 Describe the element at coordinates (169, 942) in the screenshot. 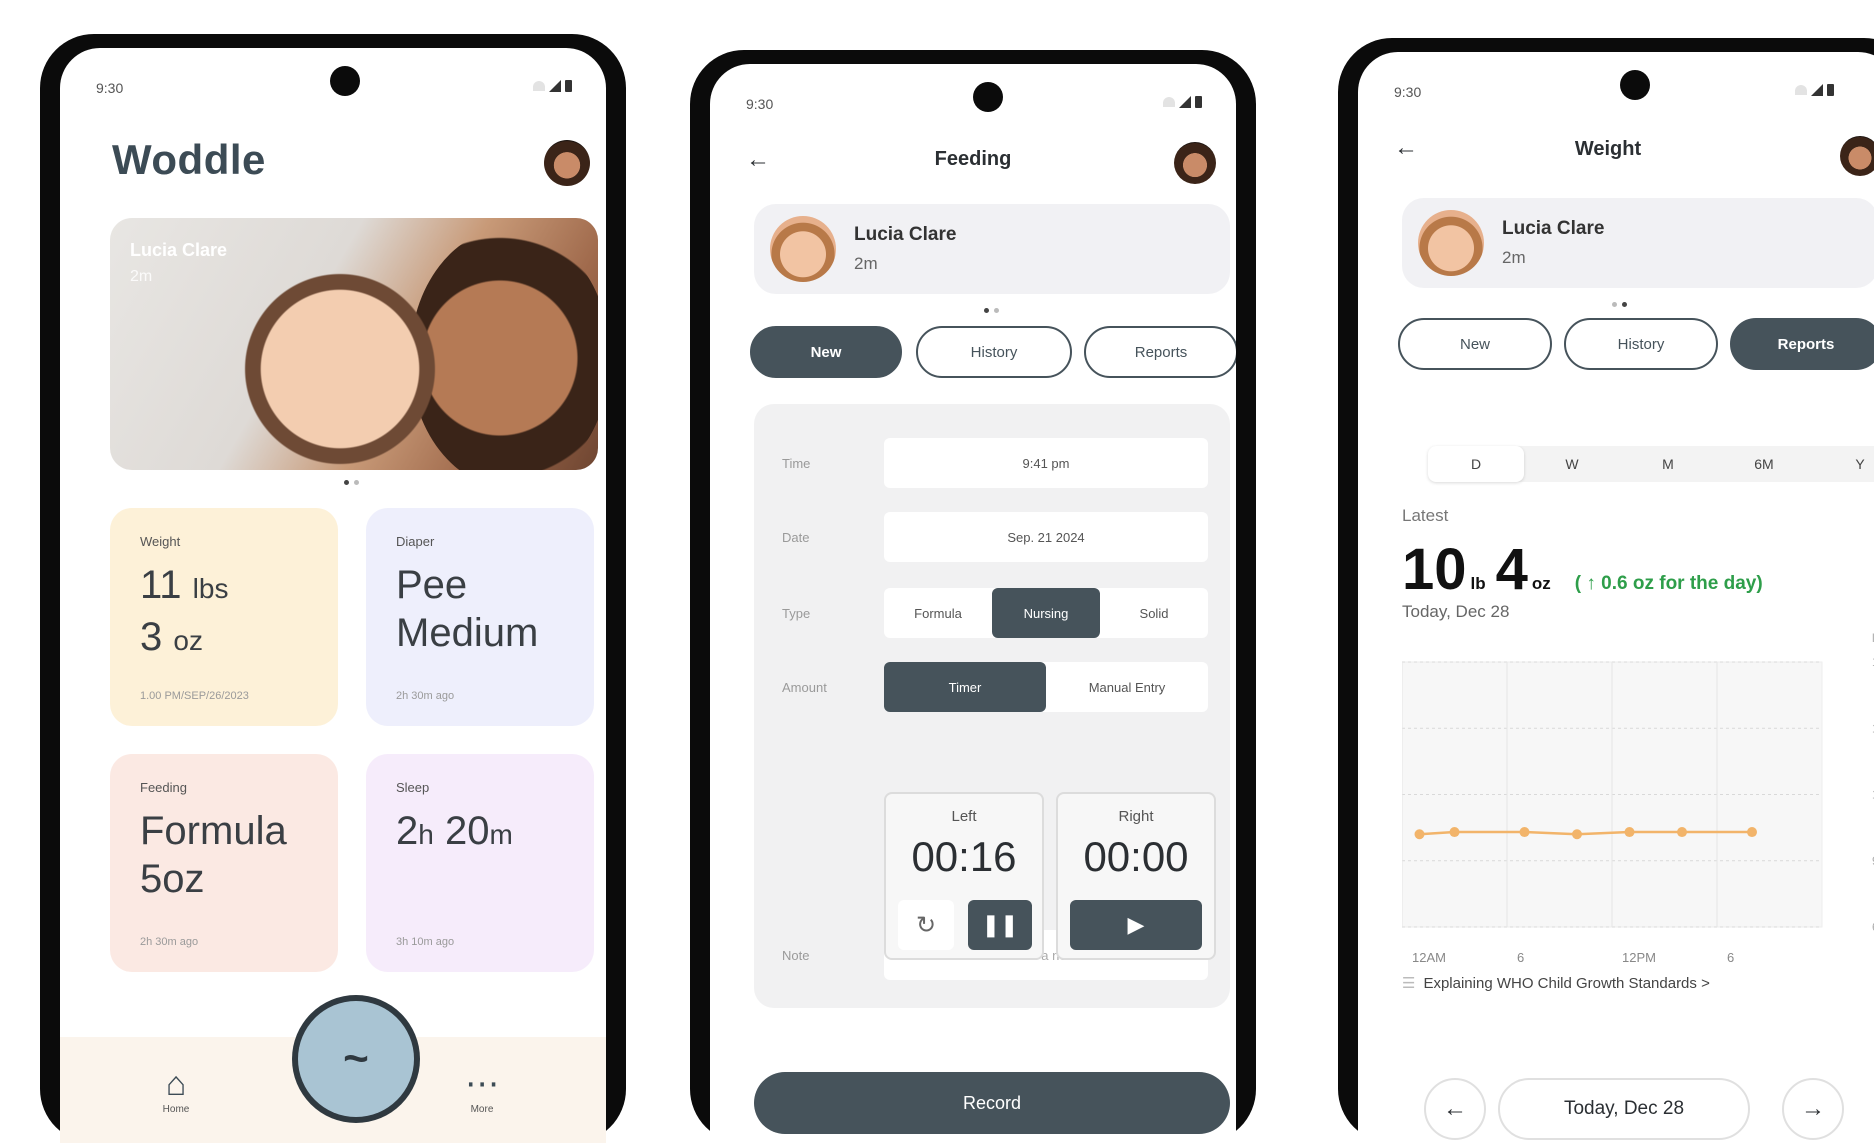

I see `tile-timestamp: 2h 30m ago` at that location.